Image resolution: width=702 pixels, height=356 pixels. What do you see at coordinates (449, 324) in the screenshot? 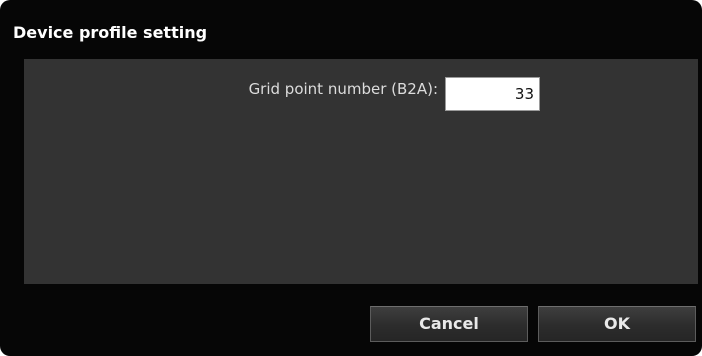
I see `cancel-button: Cancel` at bounding box center [449, 324].